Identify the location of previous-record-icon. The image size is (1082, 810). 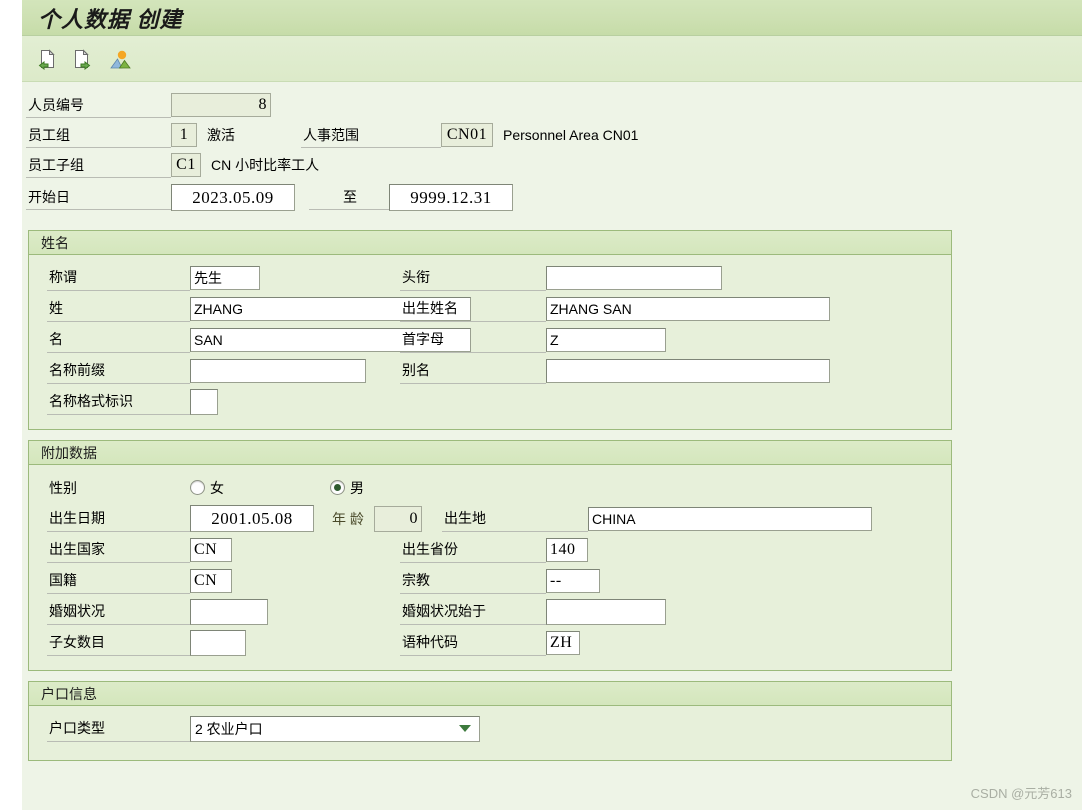
(46, 59).